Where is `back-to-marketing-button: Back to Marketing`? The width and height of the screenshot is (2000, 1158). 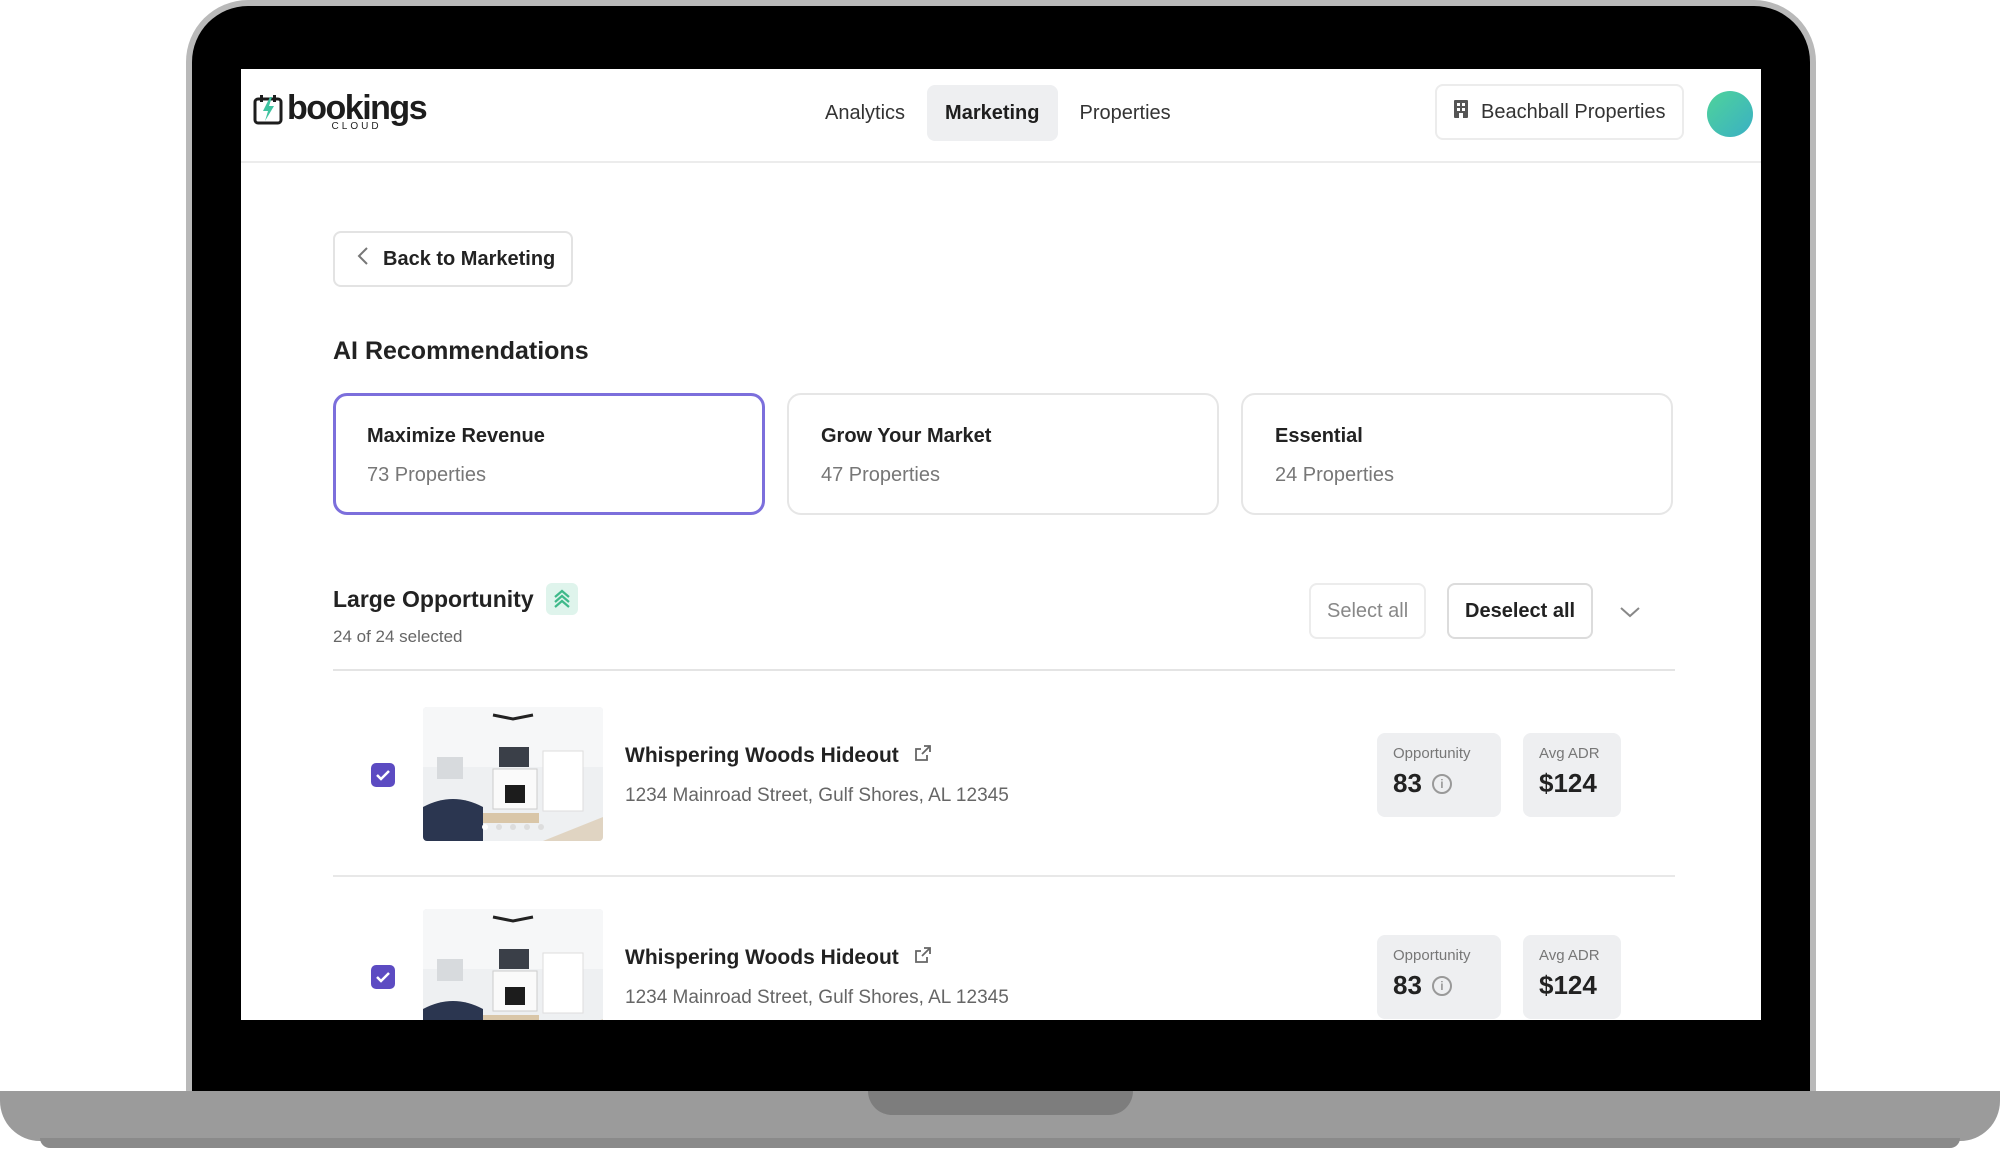
back-to-marketing-button: Back to Marketing is located at coordinates (453, 259).